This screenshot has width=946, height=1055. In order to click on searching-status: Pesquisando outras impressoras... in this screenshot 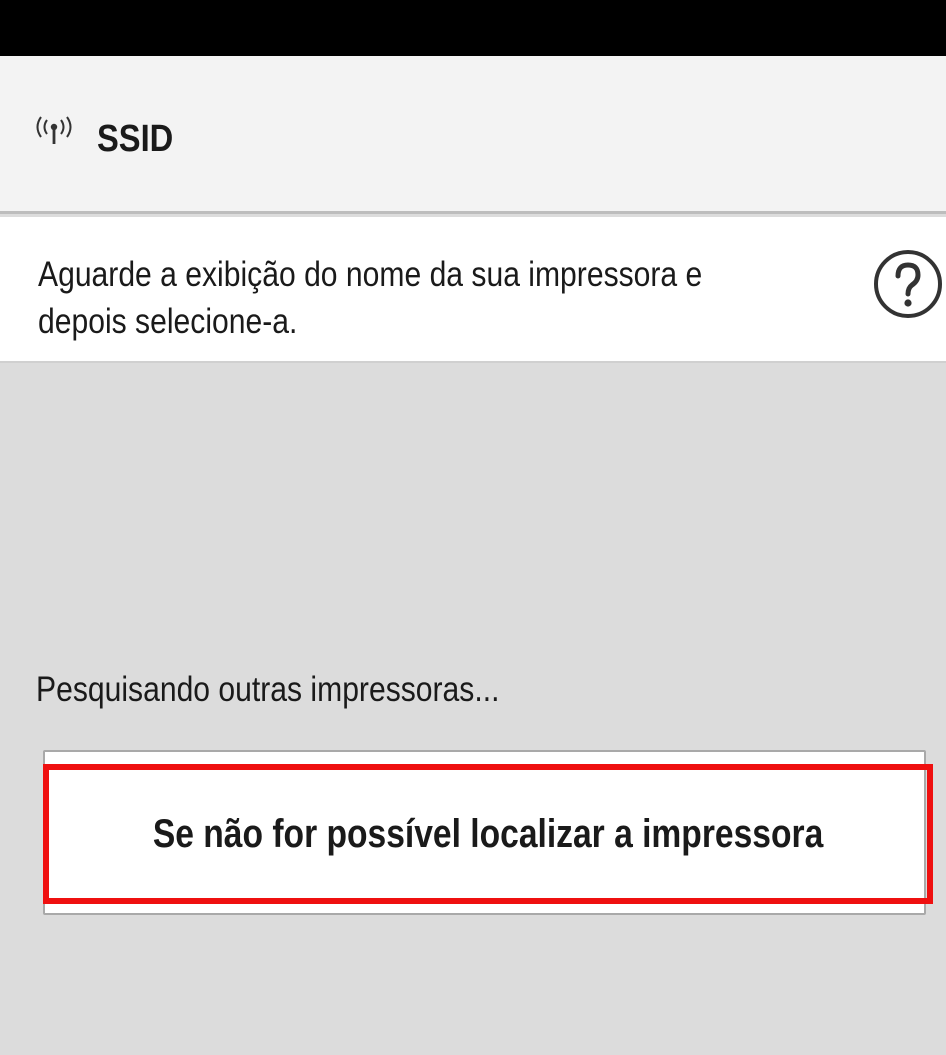, I will do `click(268, 689)`.